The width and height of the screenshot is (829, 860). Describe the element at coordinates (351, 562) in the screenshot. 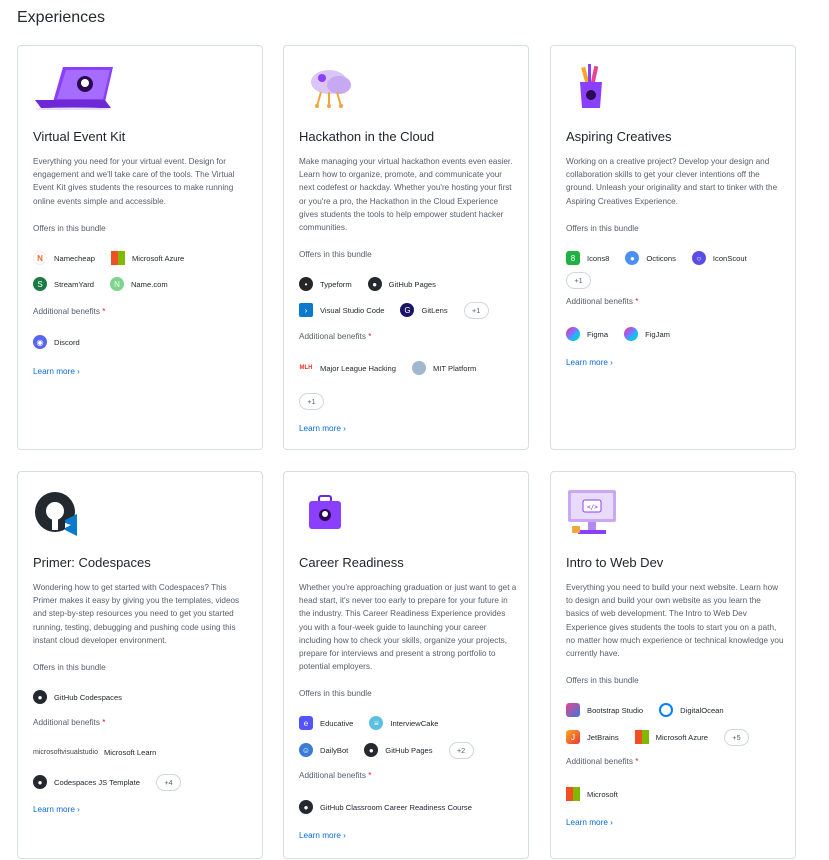

I see `card-title: Career Readiness` at that location.